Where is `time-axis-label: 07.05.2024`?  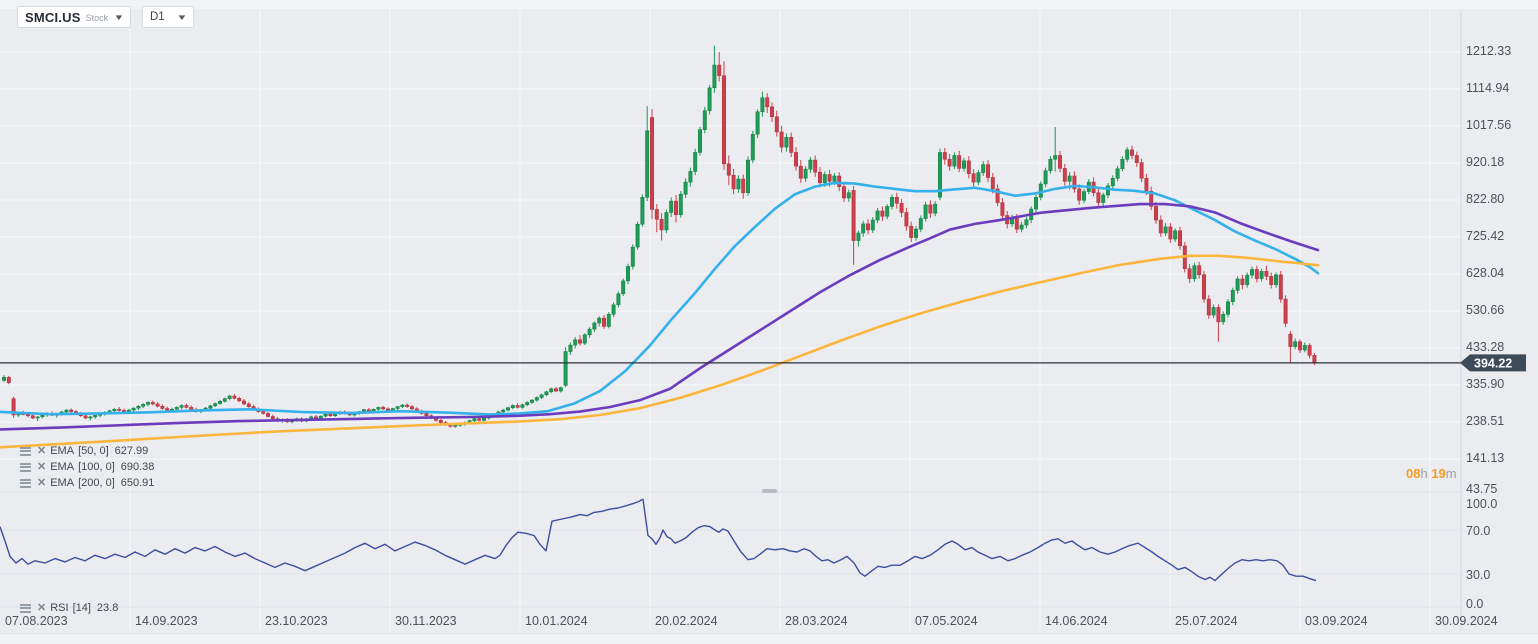 time-axis-label: 07.05.2024 is located at coordinates (946, 621).